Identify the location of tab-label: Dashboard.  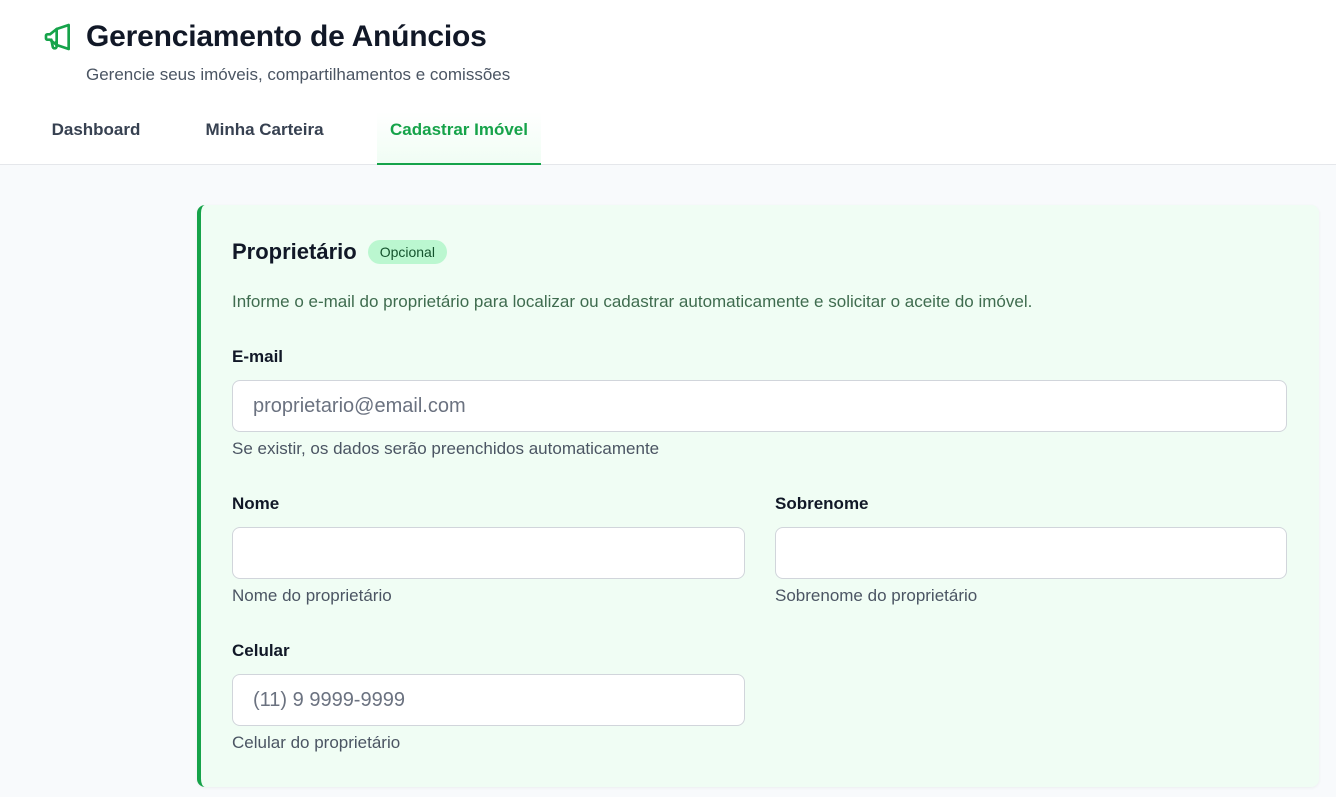
(96, 129).